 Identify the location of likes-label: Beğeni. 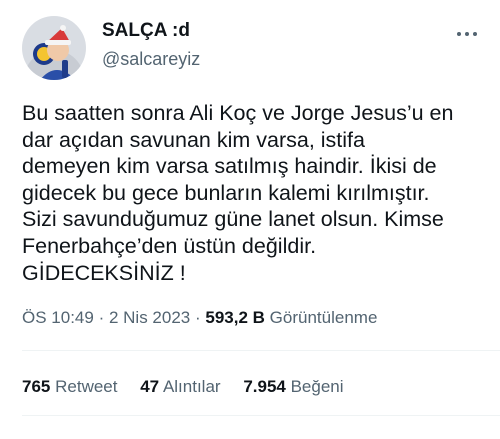
(317, 386).